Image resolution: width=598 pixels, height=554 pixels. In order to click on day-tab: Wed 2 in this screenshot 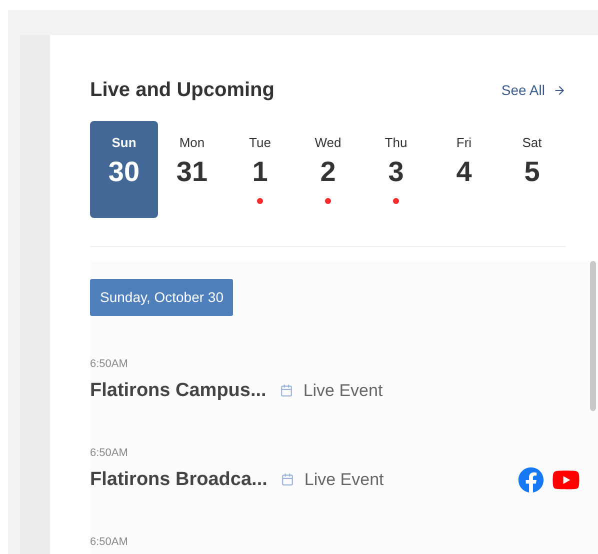, I will do `click(328, 169)`.